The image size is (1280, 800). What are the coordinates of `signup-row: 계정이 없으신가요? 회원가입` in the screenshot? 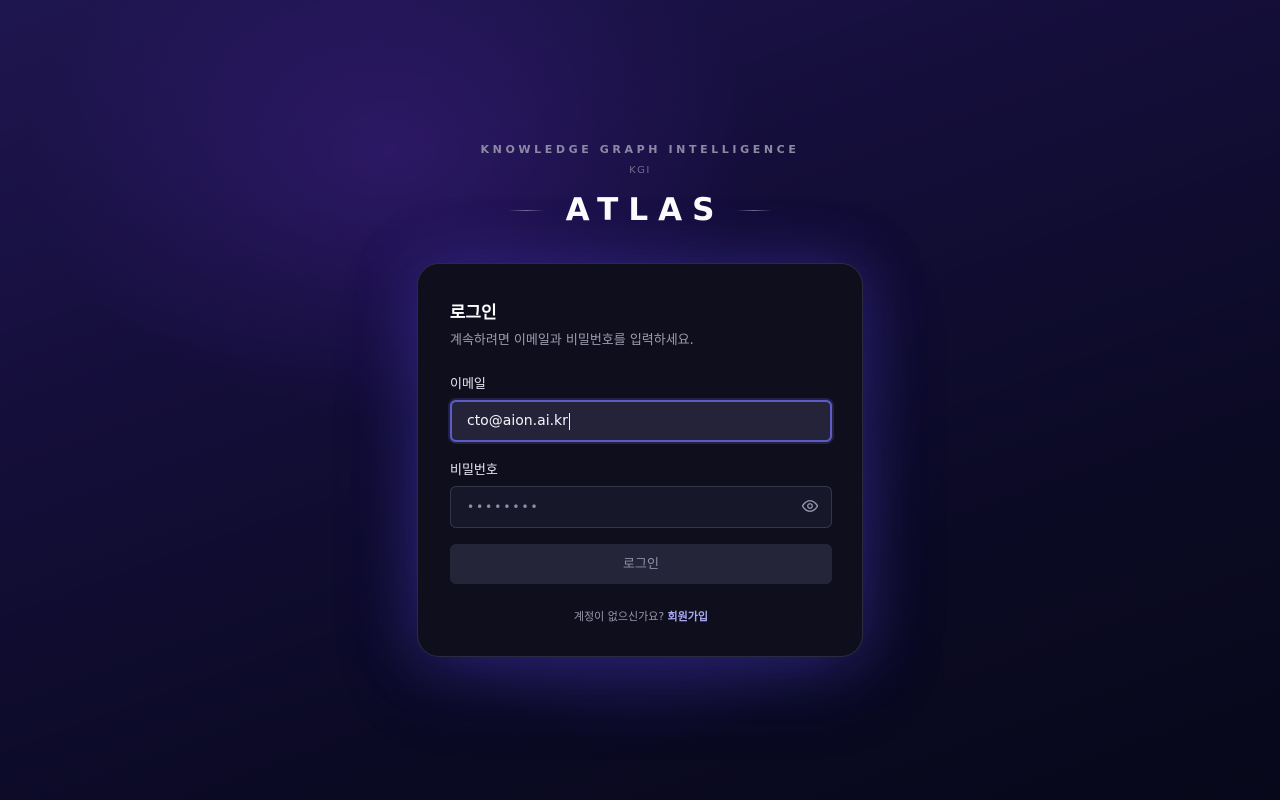 It's located at (641, 616).